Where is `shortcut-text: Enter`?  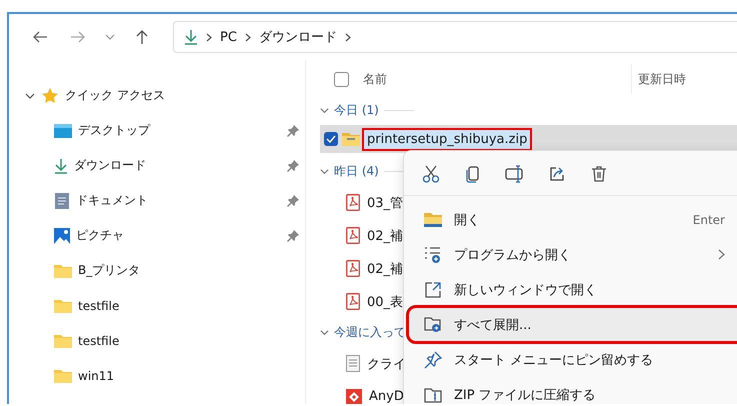 shortcut-text: Enter is located at coordinates (708, 219).